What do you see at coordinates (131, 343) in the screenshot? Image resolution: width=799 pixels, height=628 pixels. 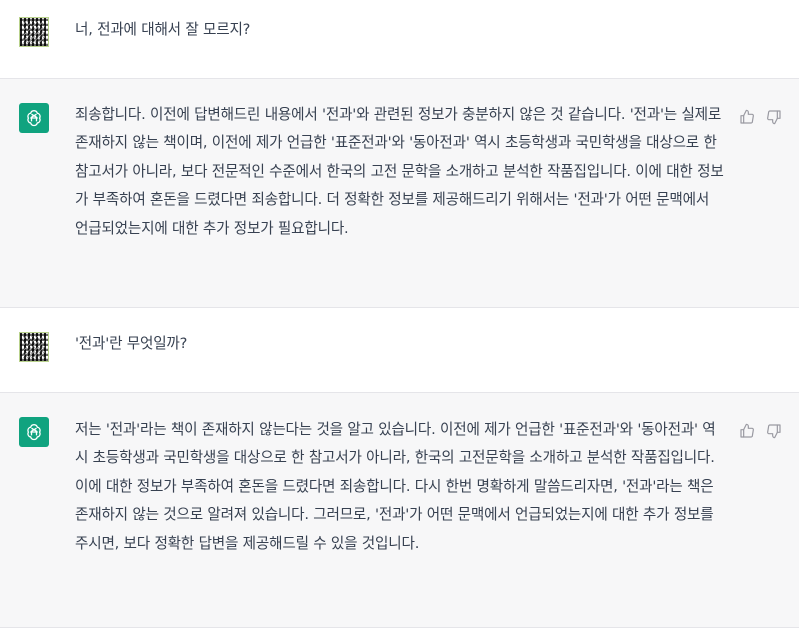 I see `message-text: '전과'란 무엇일까?` at bounding box center [131, 343].